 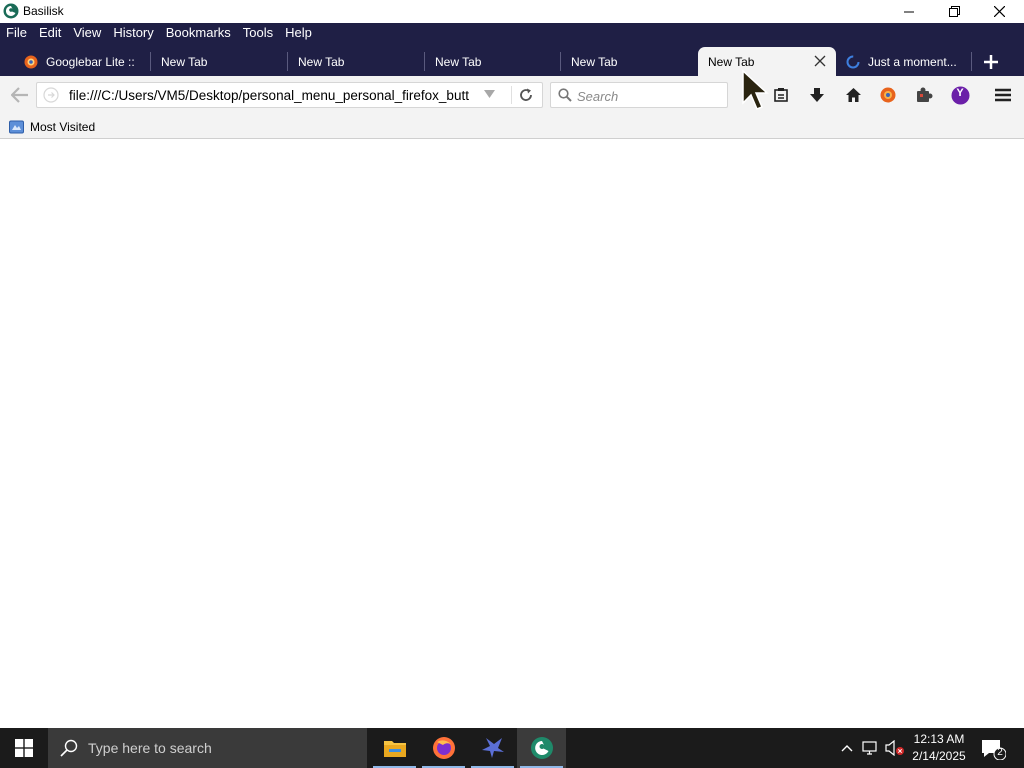 I want to click on tab-googlebar-lite: Googlebar Lite ::, so click(x=75, y=61).